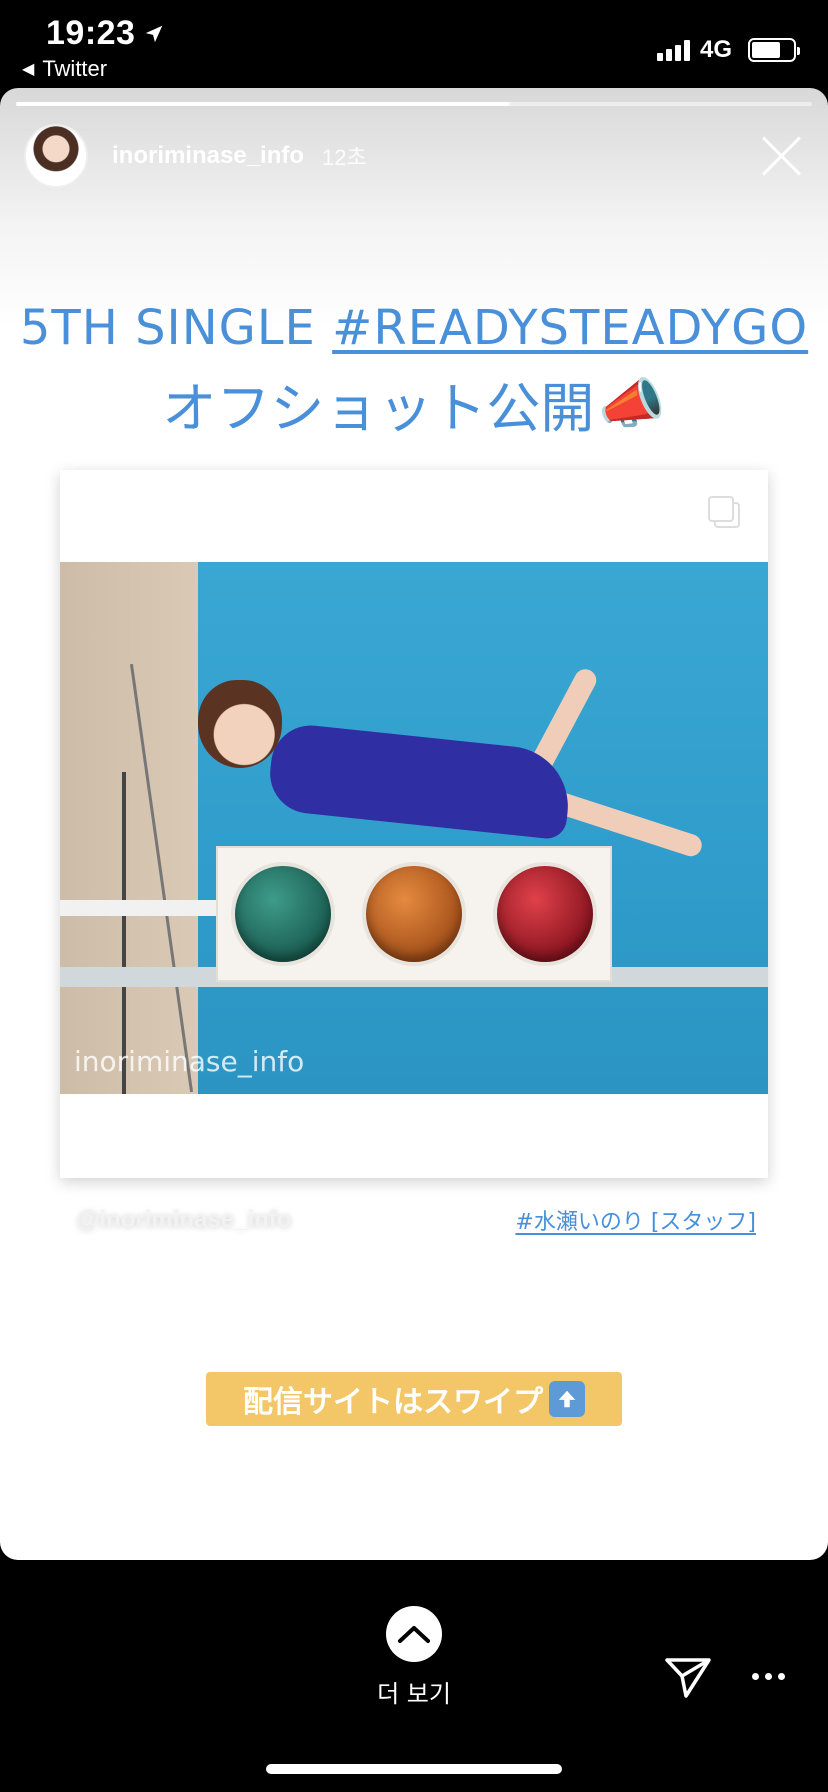 Image resolution: width=828 pixels, height=1792 pixels. What do you see at coordinates (673, 50) in the screenshot?
I see `signal-bars-icon` at bounding box center [673, 50].